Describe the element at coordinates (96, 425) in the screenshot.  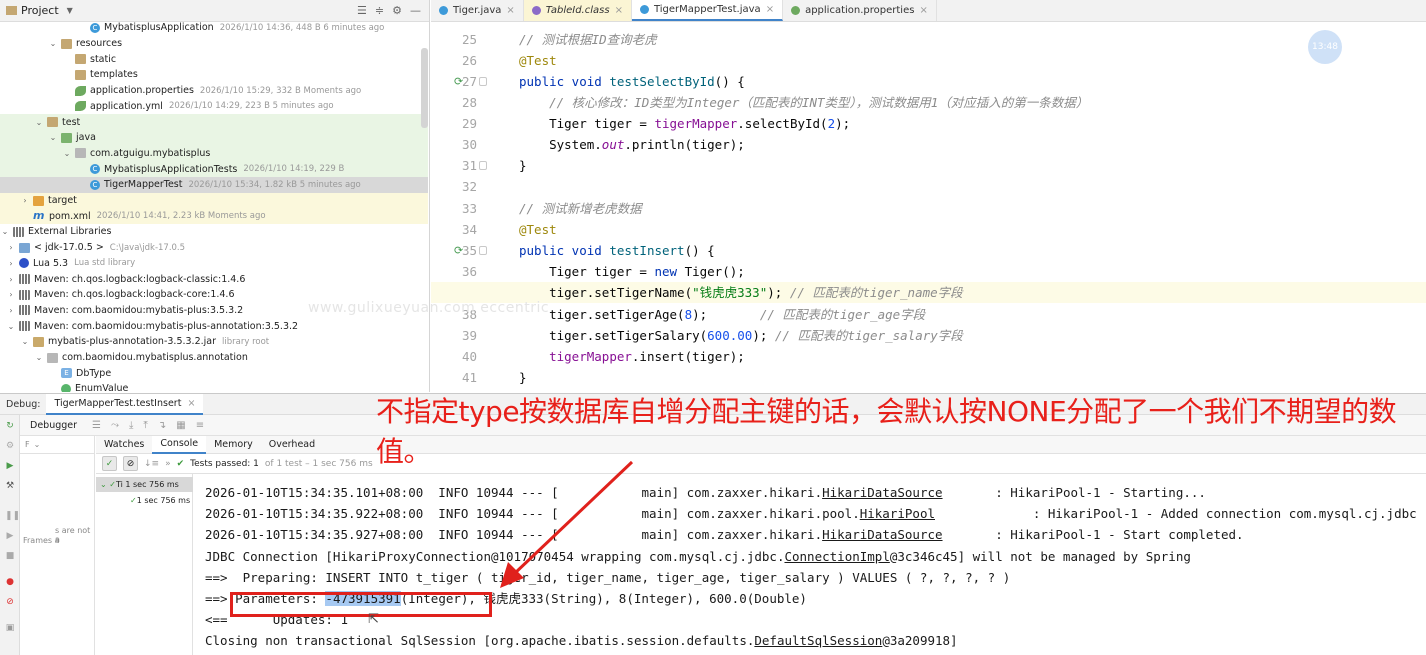
I see `menu-icon: ☰` at that location.